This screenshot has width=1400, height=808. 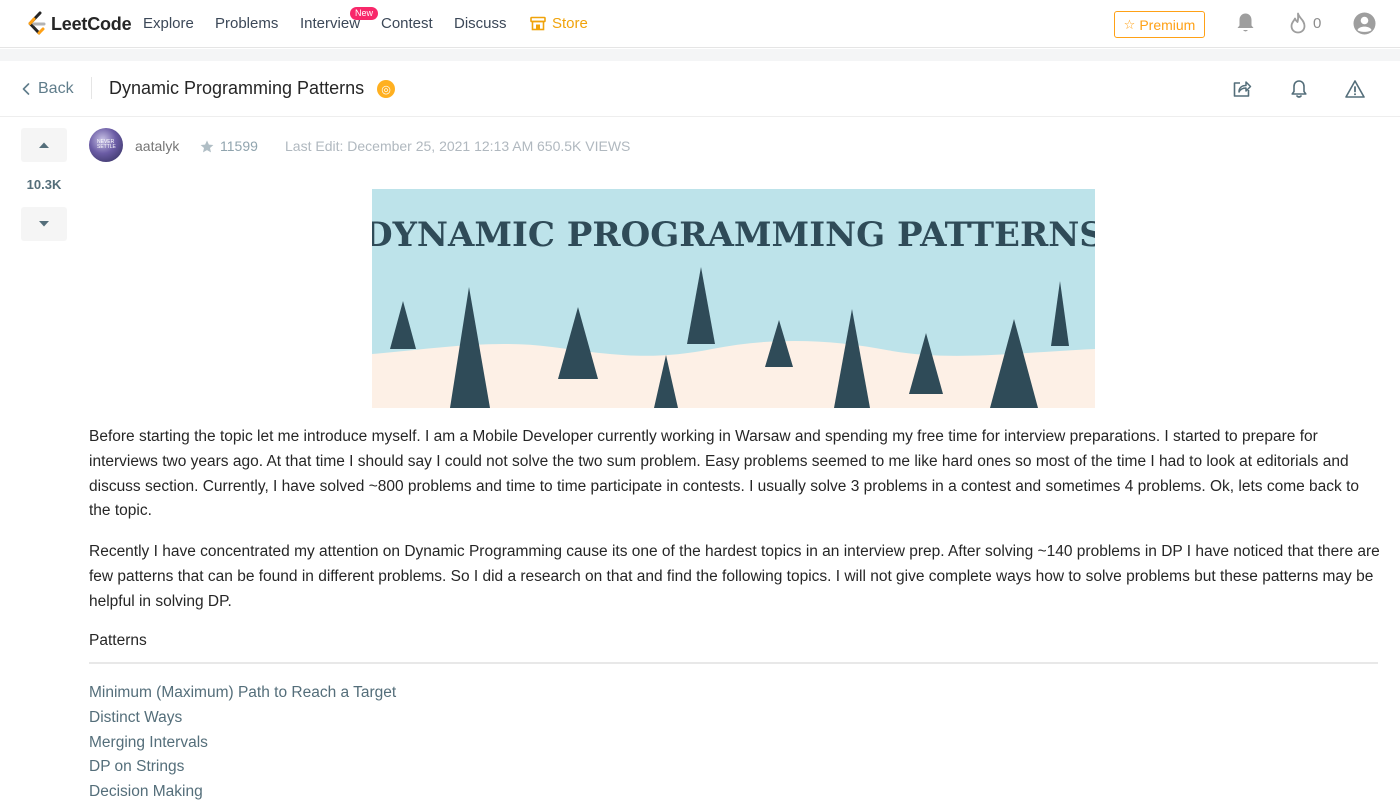 I want to click on premium-button: ☆ Premium, so click(x=1159, y=24).